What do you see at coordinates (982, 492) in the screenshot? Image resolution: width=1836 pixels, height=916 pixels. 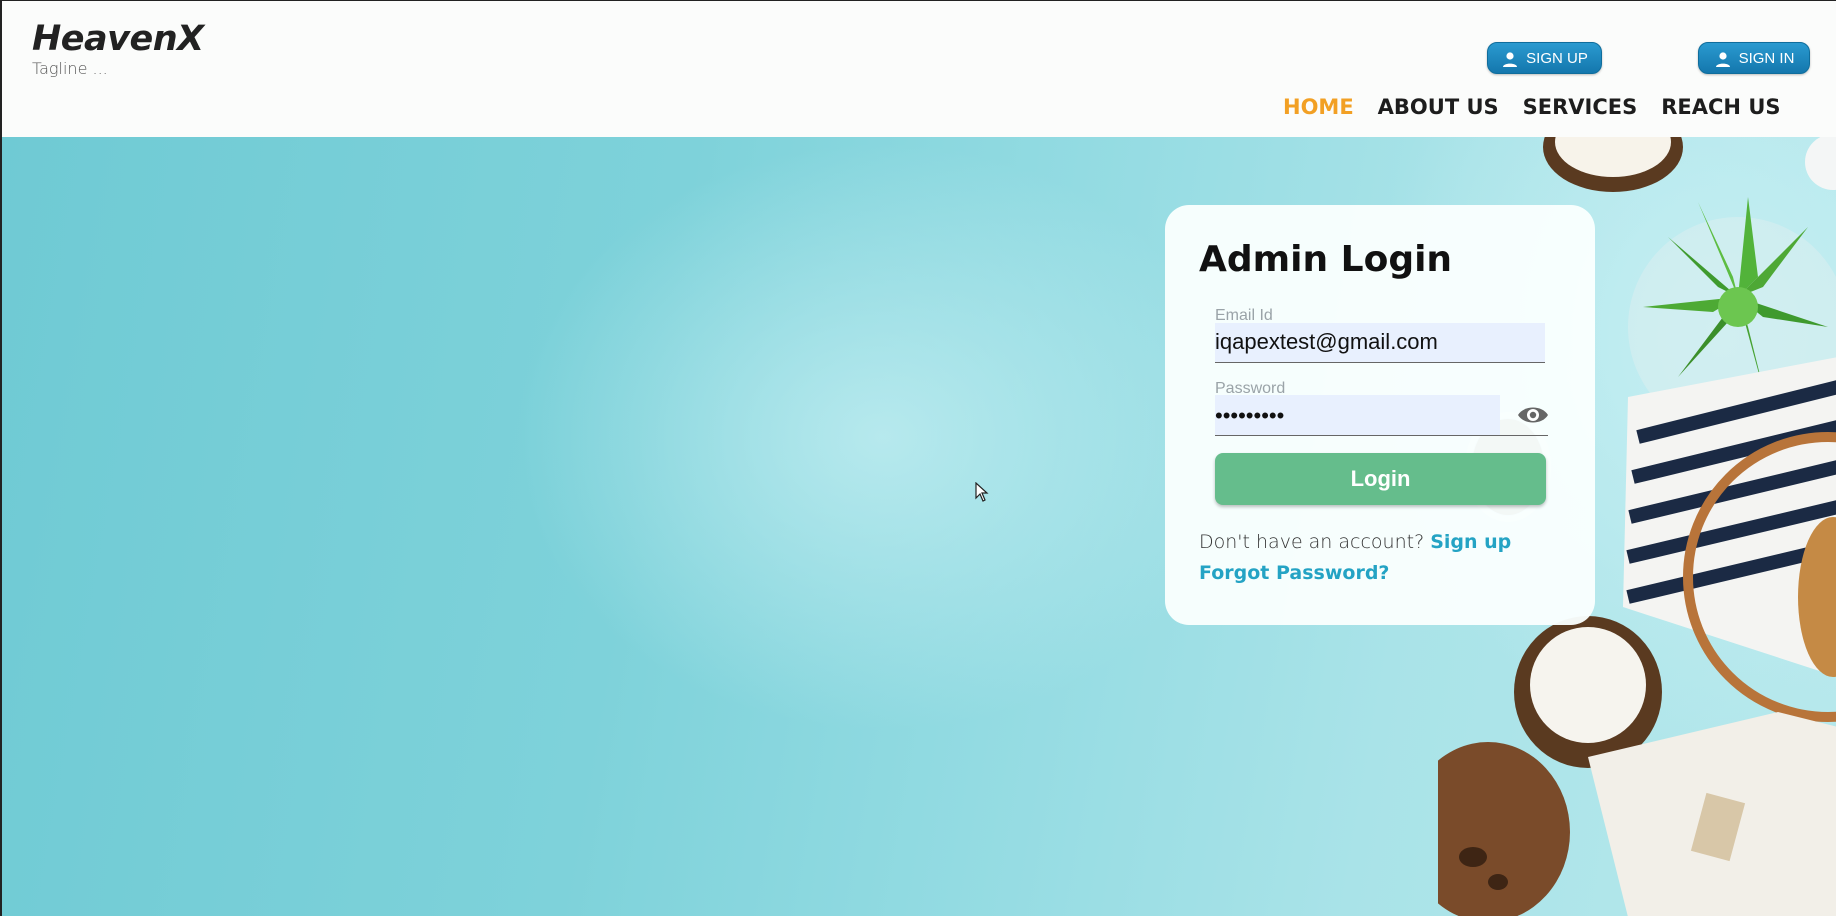 I see `mouse-cursor-icon` at bounding box center [982, 492].